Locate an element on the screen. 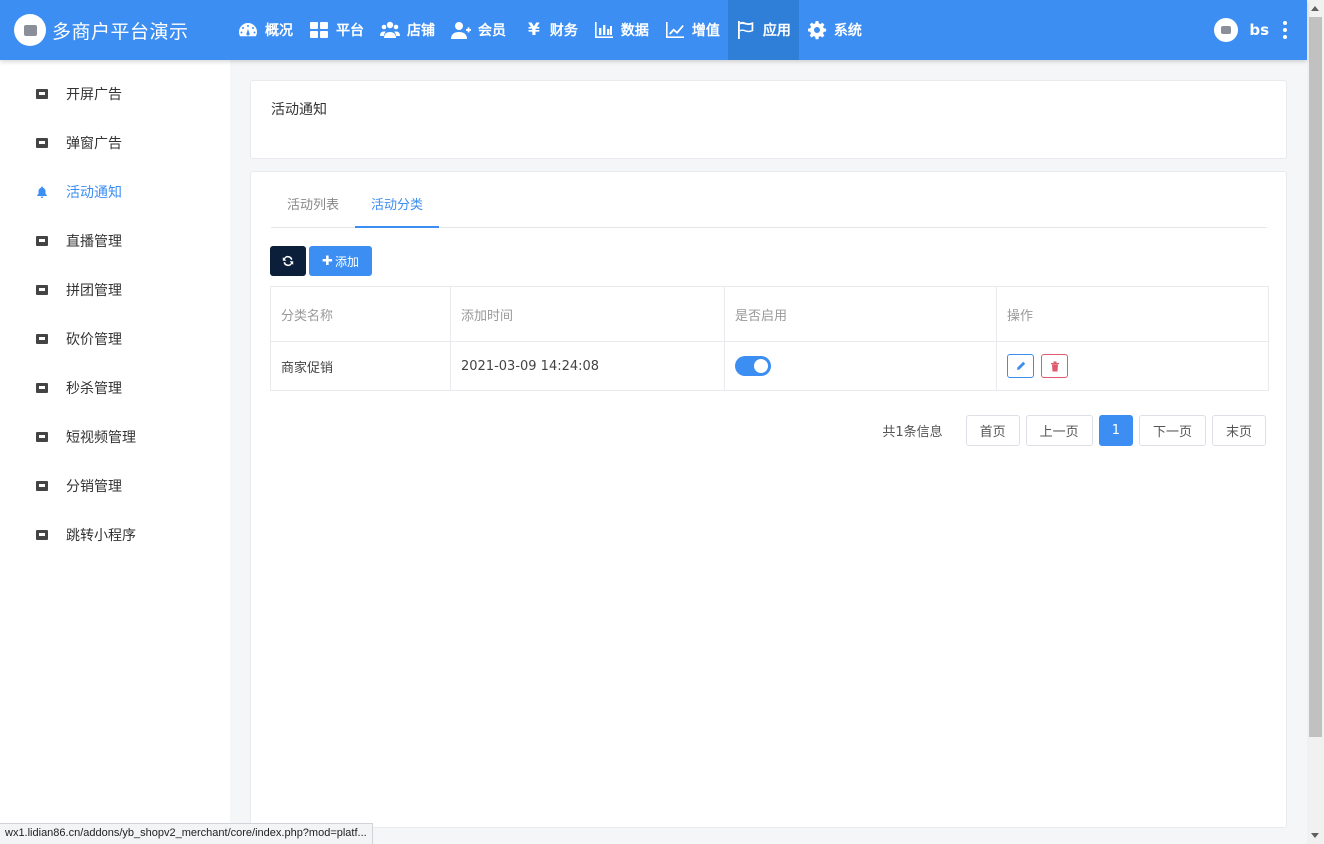 This screenshot has height=844, width=1324. current-page-button: 1 is located at coordinates (1115, 430).